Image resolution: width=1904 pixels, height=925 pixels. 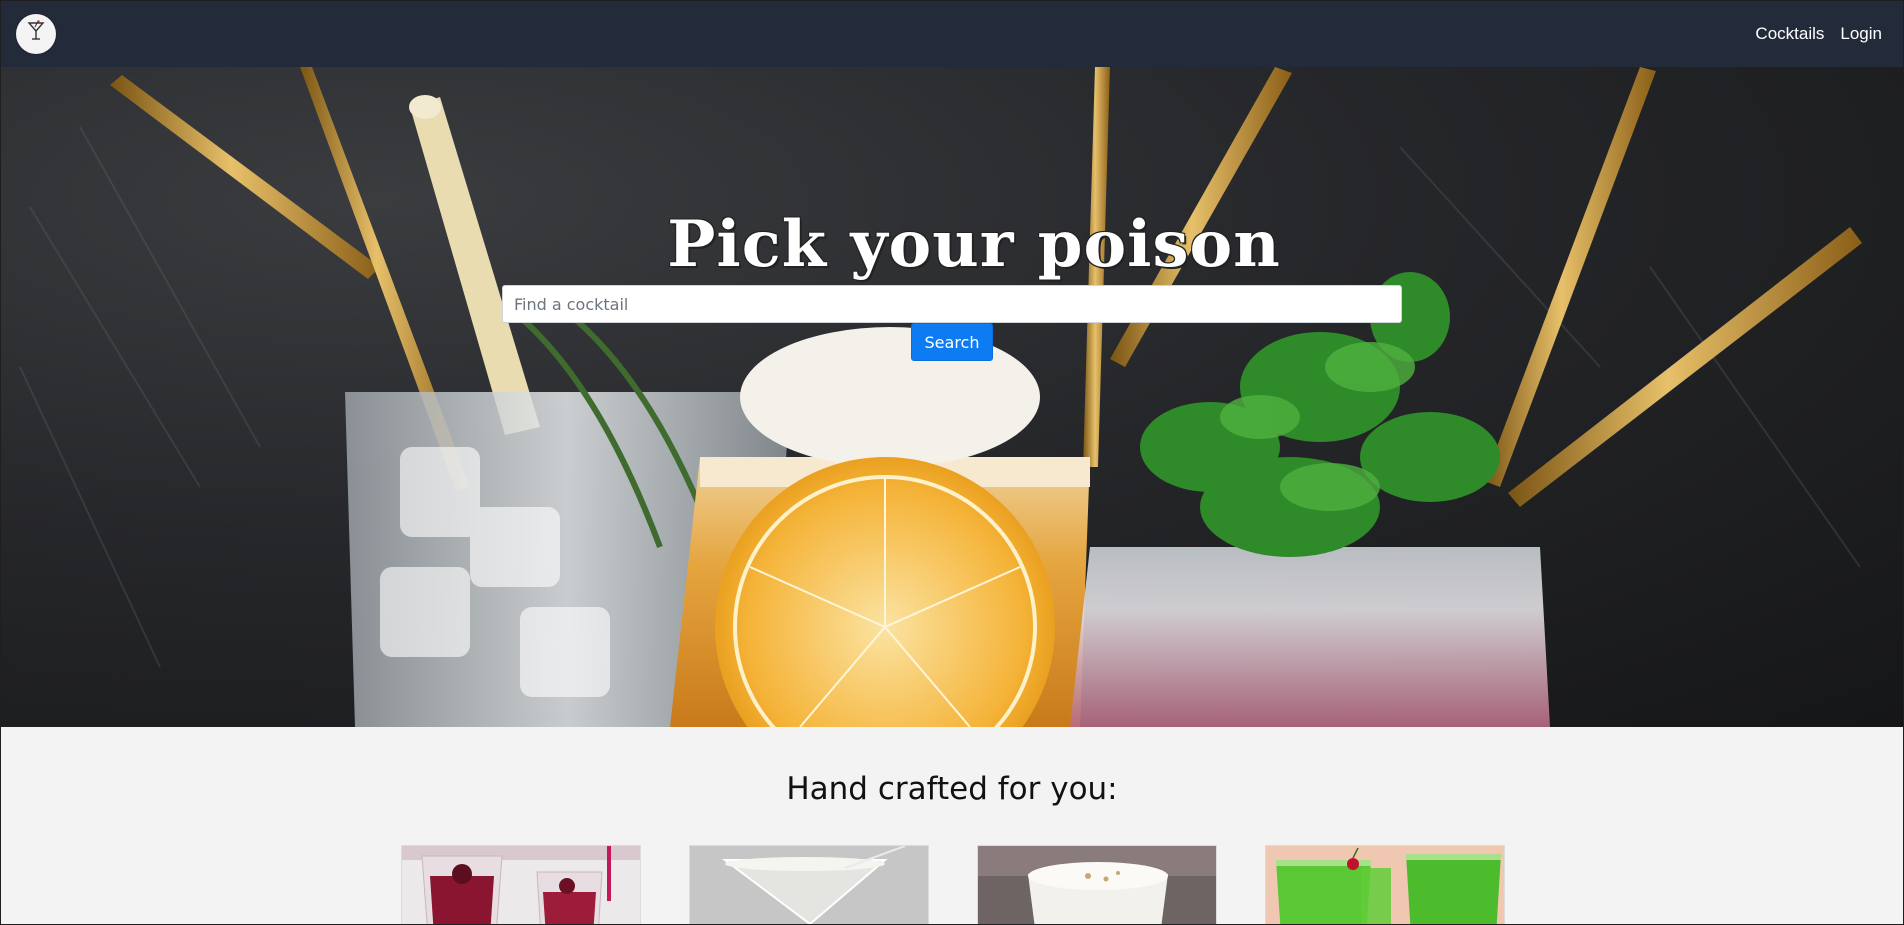 I want to click on top-navbar: Cocktails Login, so click(x=952, y=33).